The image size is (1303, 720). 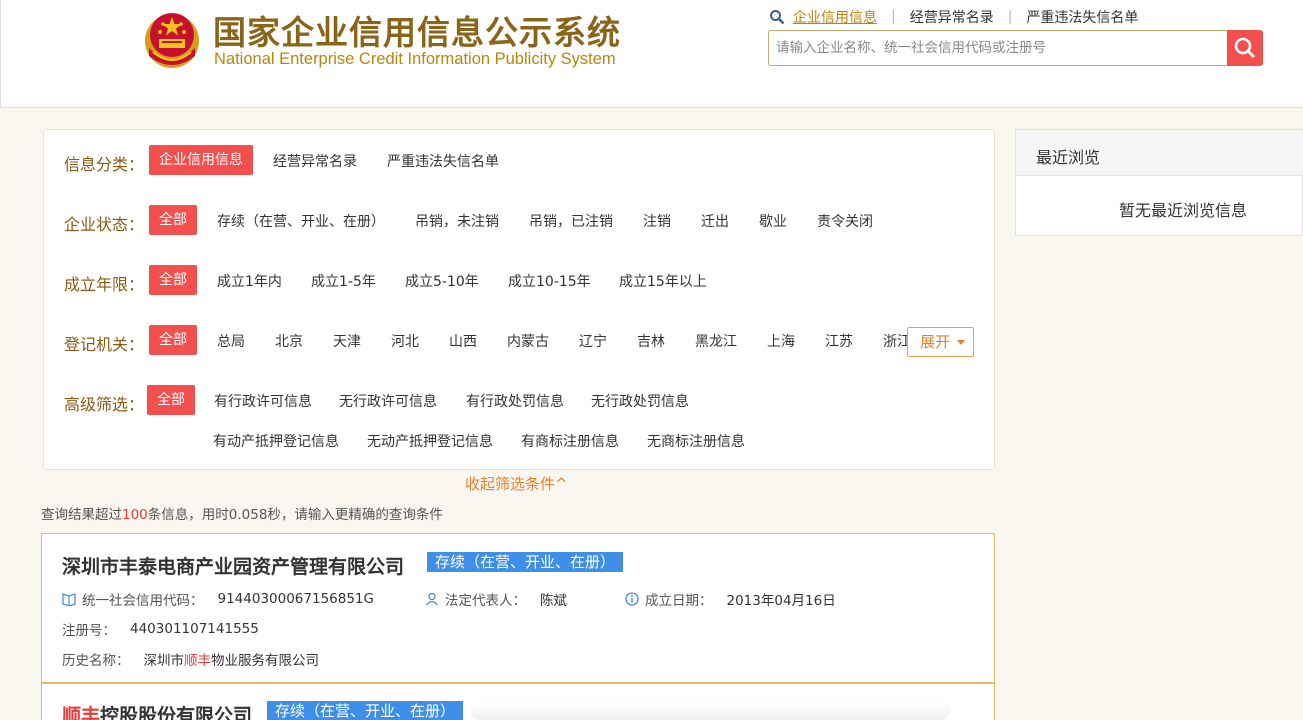 I want to click on field-label: 注册号：, so click(x=89, y=631).